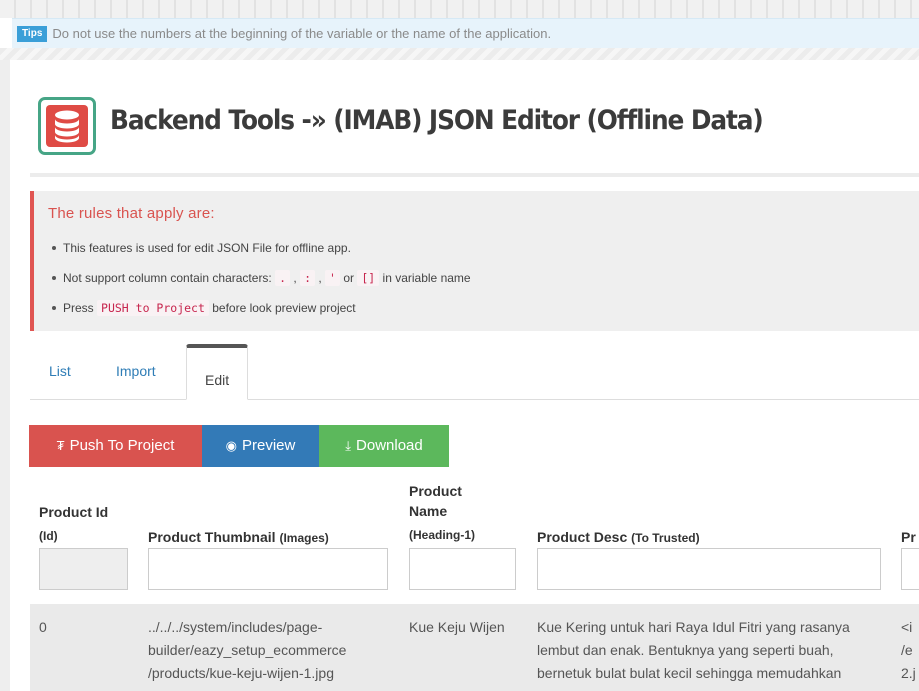  I want to click on push-icon: ₮, so click(60, 445).